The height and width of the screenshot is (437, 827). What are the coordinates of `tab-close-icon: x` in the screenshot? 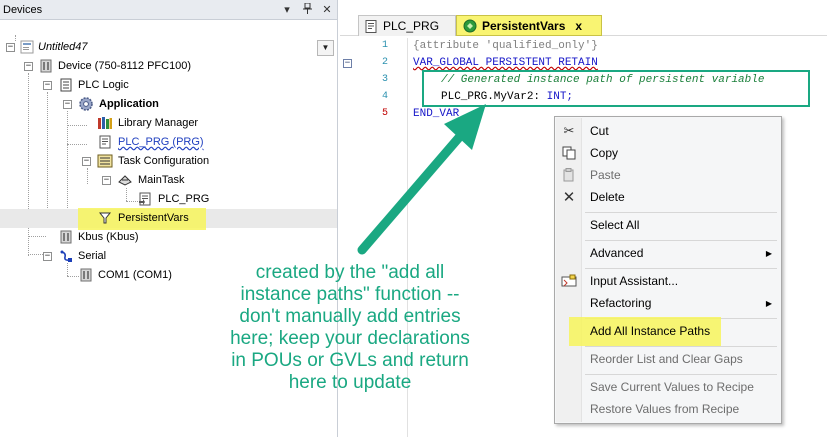 It's located at (578, 26).